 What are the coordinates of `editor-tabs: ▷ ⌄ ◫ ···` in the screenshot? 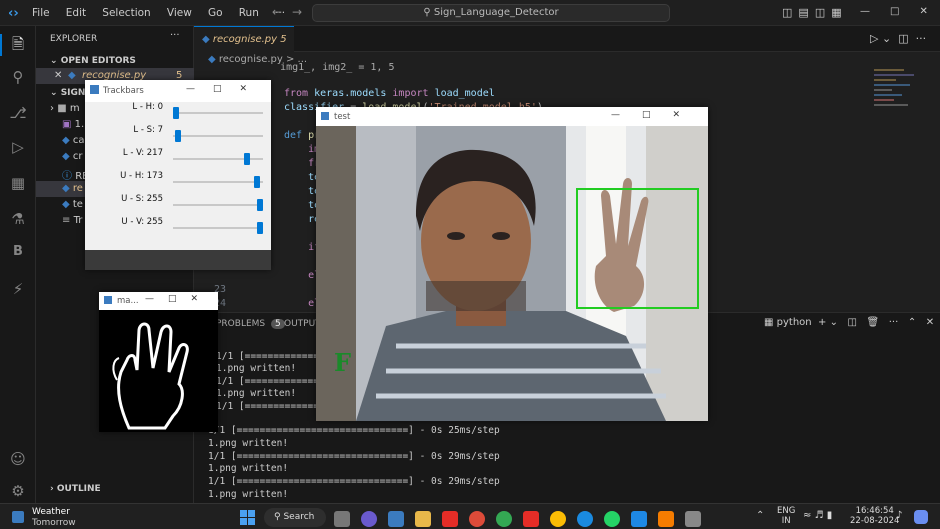 It's located at (567, 39).